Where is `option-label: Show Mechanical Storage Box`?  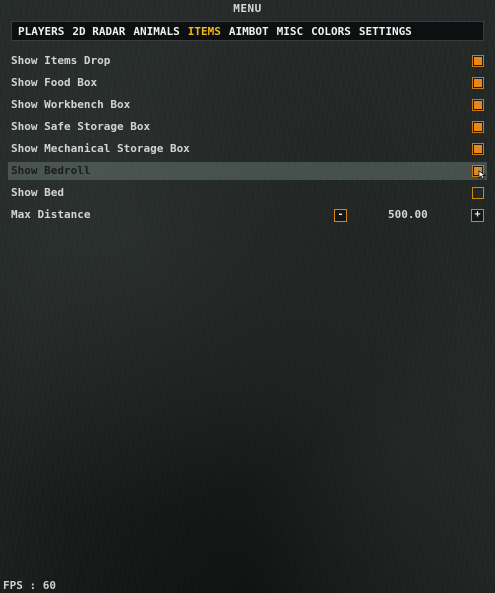 option-label: Show Mechanical Storage Box is located at coordinates (100, 148).